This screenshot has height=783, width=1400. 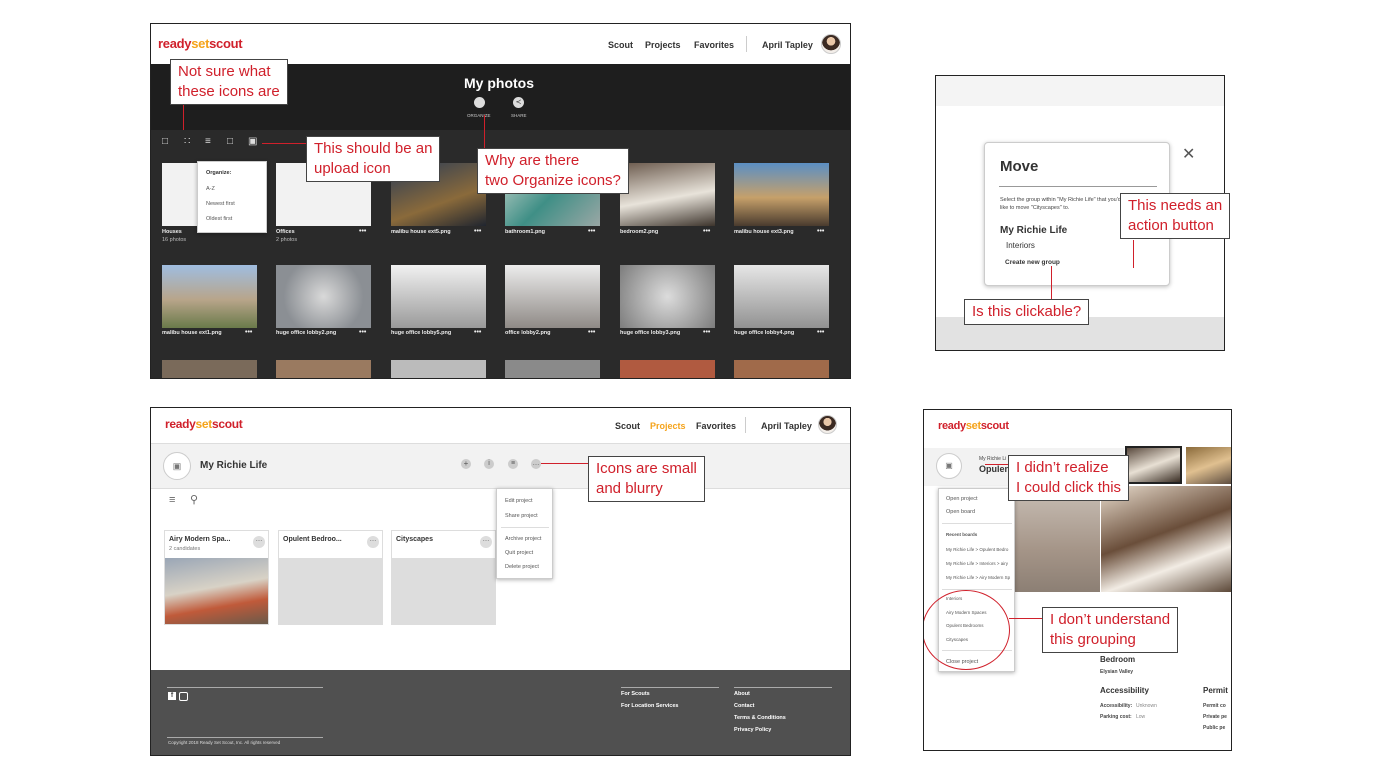 What do you see at coordinates (226, 43) in the screenshot?
I see `brand-scout: scout` at bounding box center [226, 43].